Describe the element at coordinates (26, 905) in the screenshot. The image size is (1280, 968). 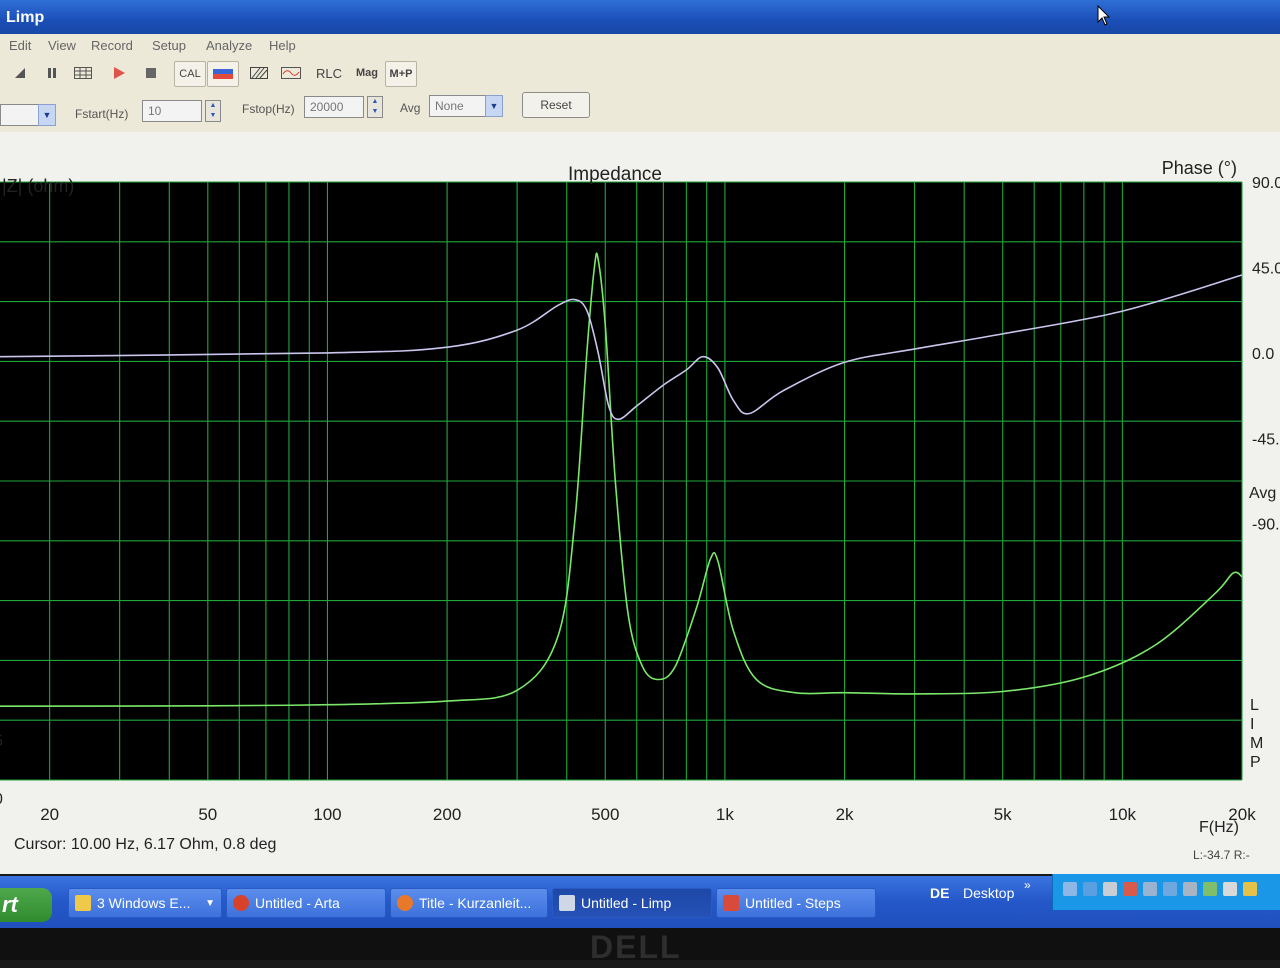
I see `start-button: rt` at that location.